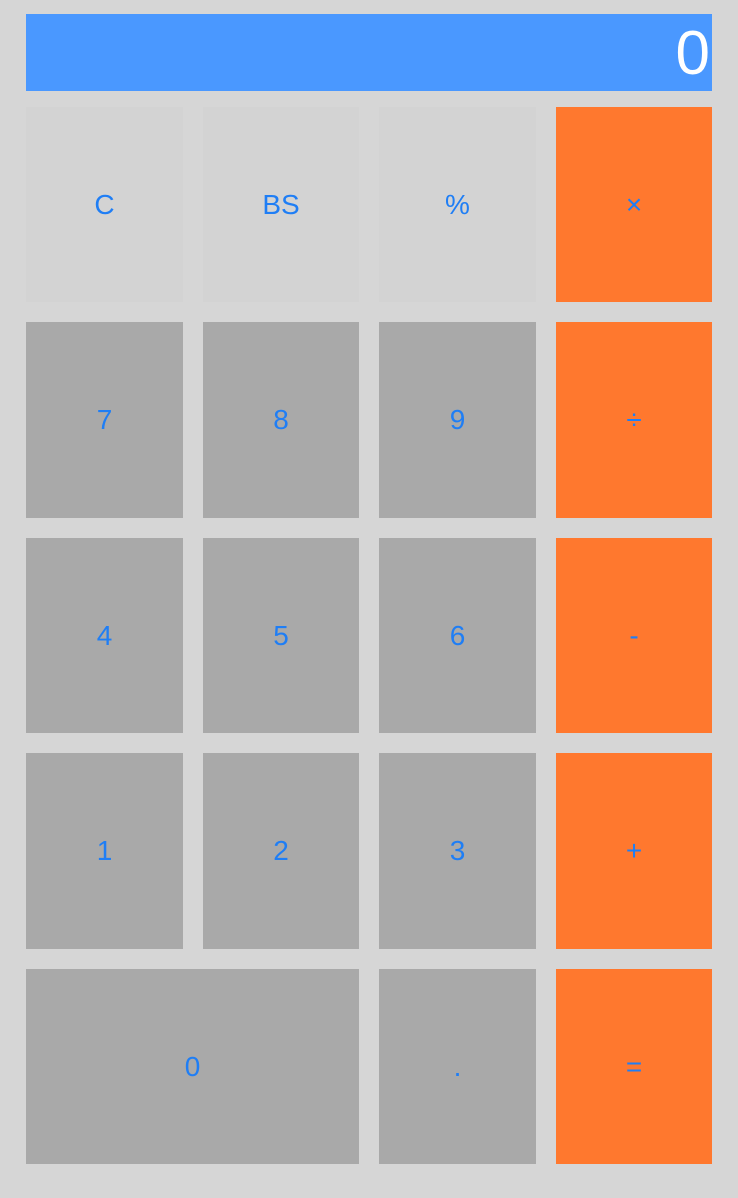 The width and height of the screenshot is (738, 1198). Describe the element at coordinates (281, 420) in the screenshot. I see `digit-8-button: 8` at that location.